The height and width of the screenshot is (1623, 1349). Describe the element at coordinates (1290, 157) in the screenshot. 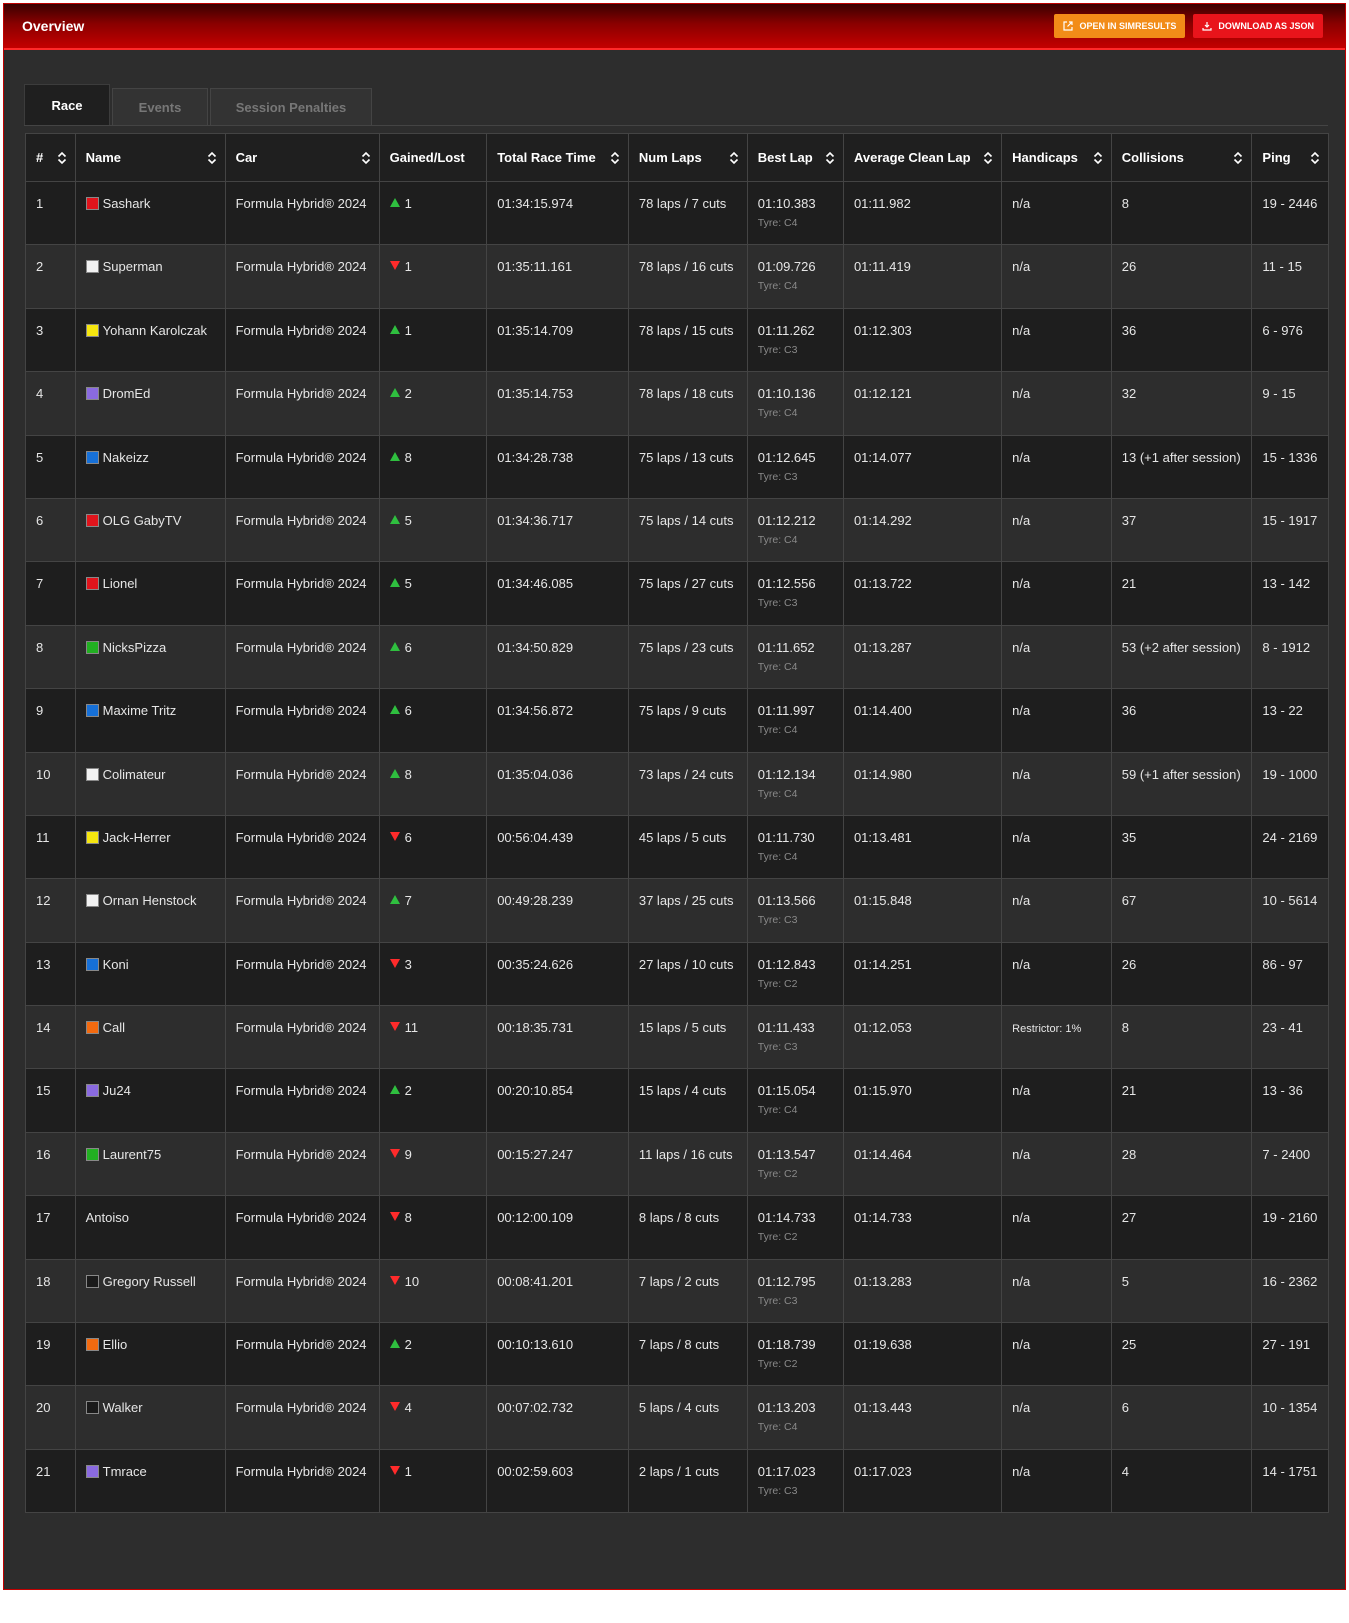

I see `column-header-ping: Ping` at that location.